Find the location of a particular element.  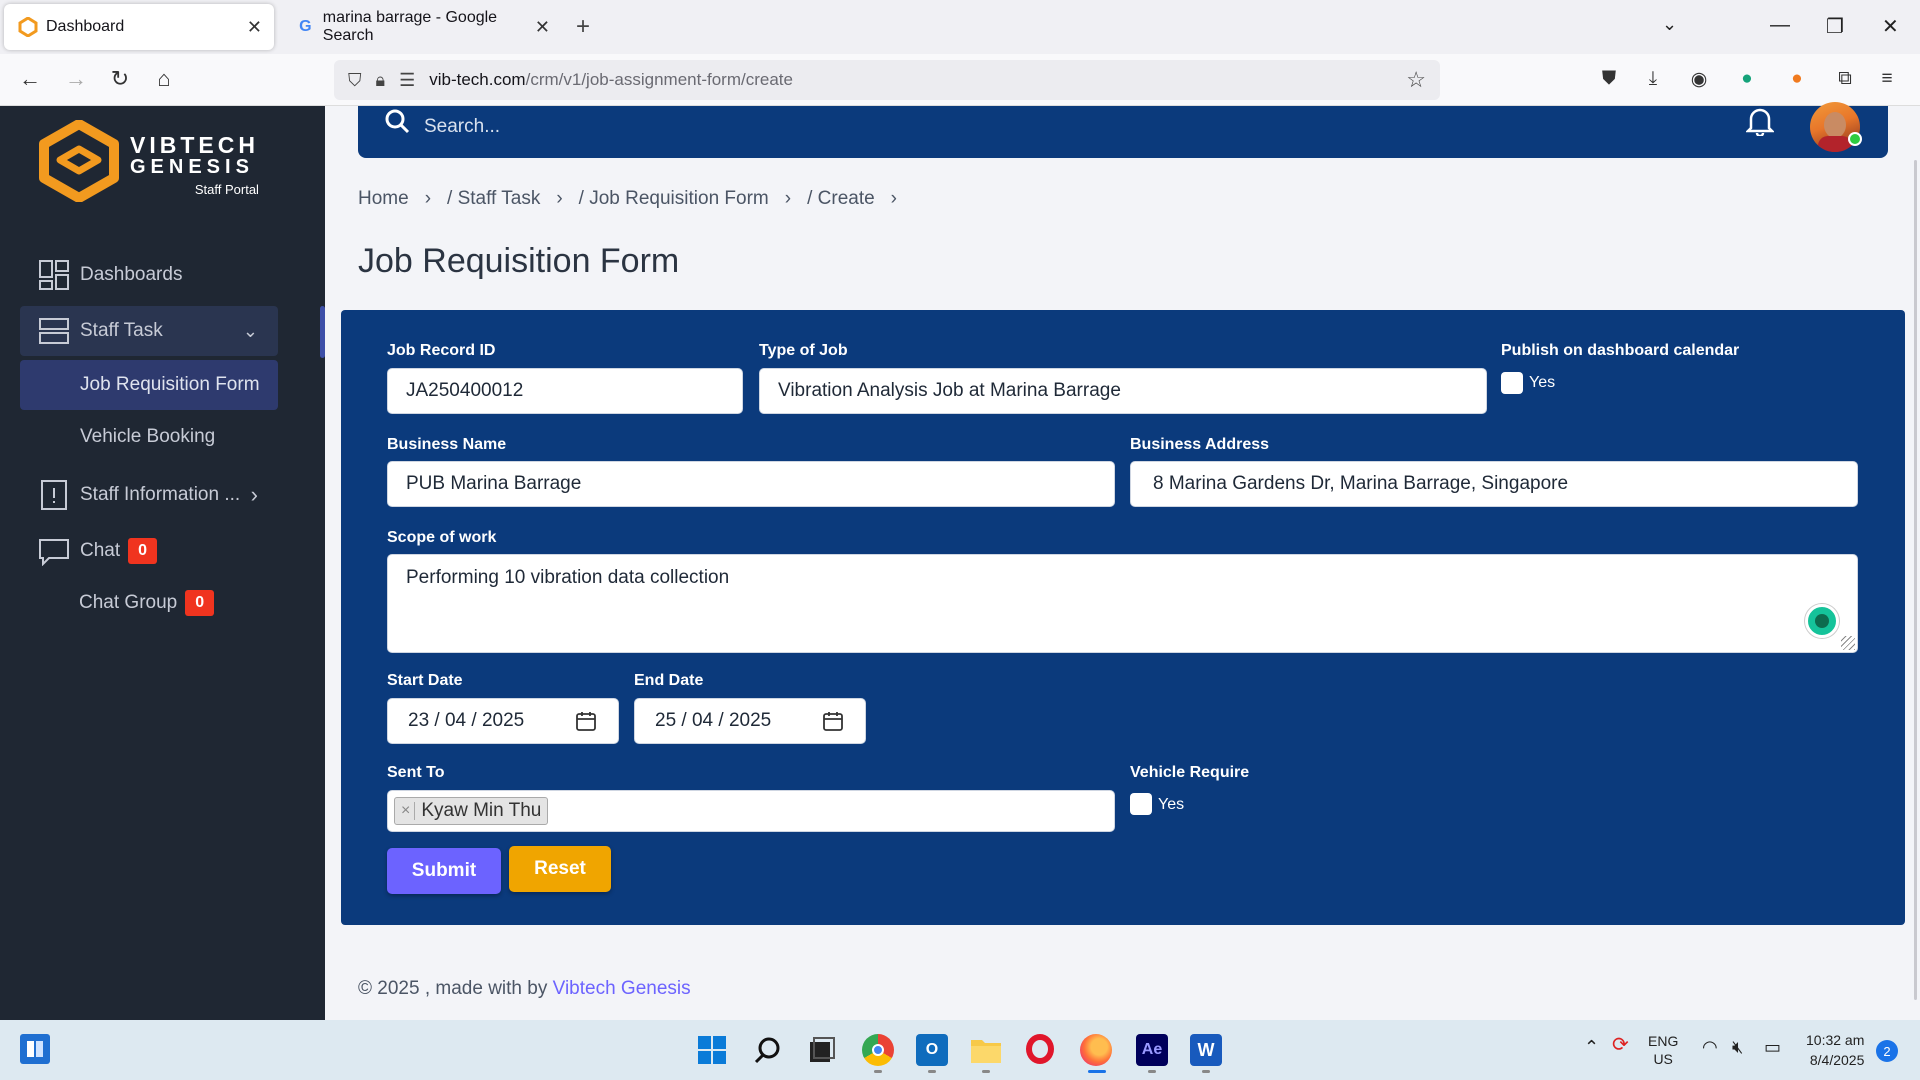

restore-icon: ❐ is located at coordinates (1835, 26).